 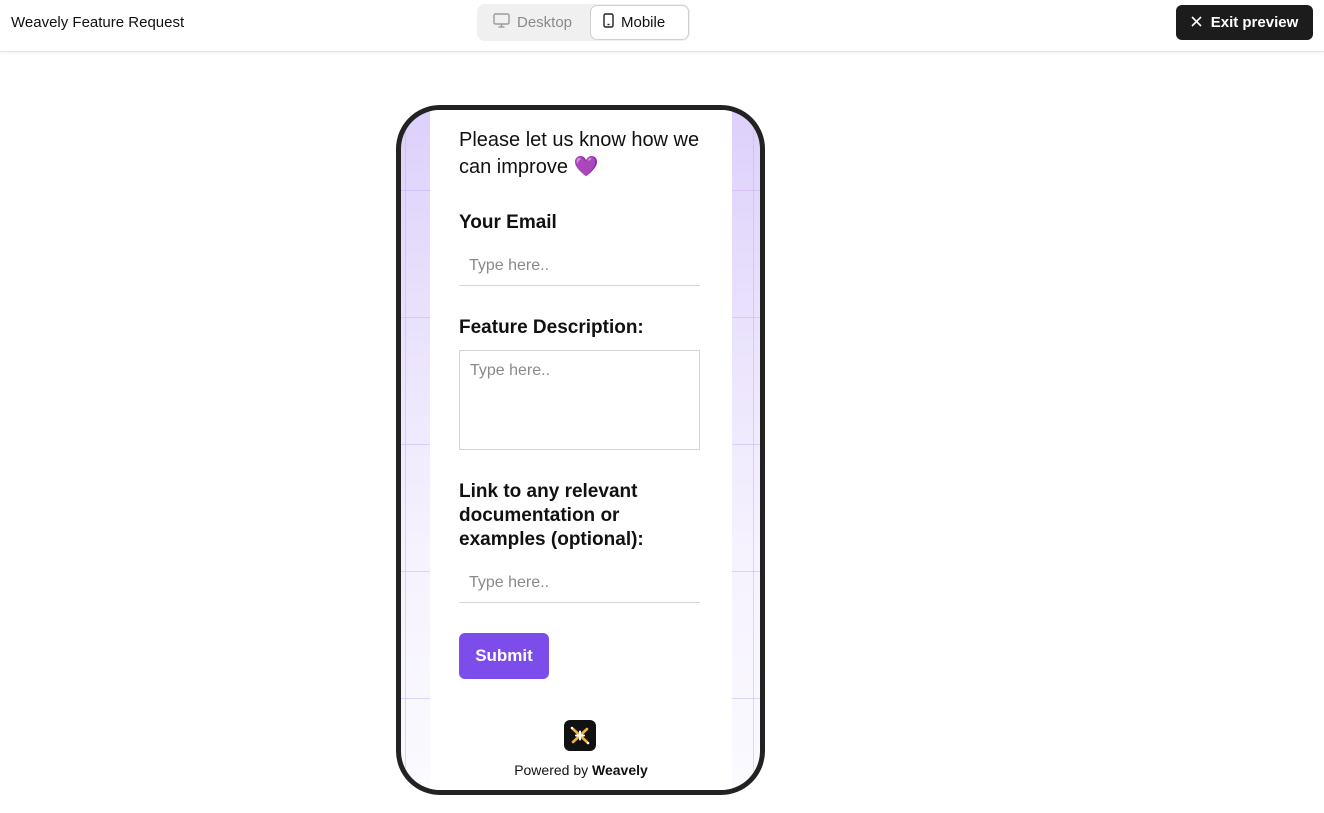 What do you see at coordinates (579, 583) in the screenshot?
I see `documentation-link-input` at bounding box center [579, 583].